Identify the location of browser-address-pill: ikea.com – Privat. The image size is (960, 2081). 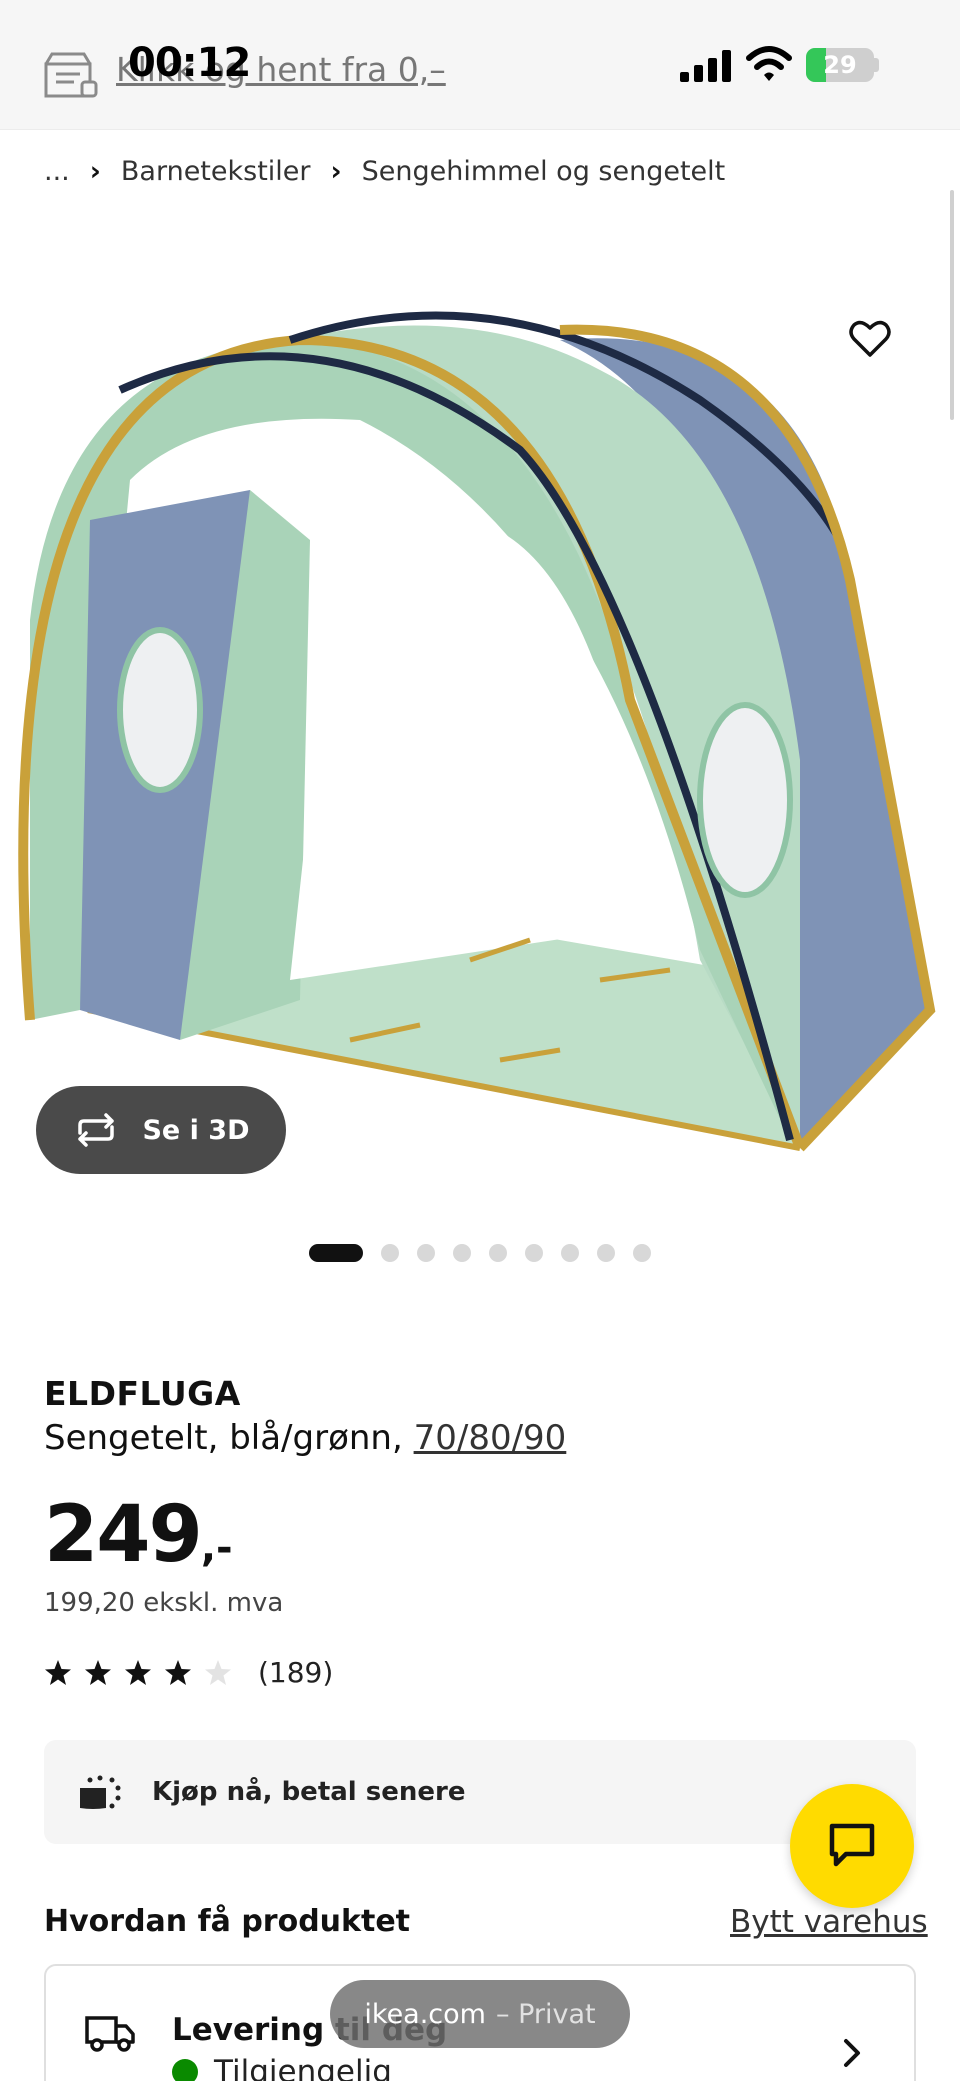
(480, 2014).